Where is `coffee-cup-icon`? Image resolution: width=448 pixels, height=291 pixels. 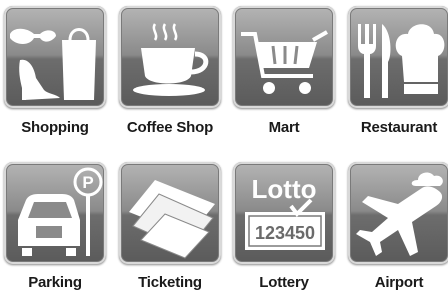 coffee-cup-icon is located at coordinates (171, 59).